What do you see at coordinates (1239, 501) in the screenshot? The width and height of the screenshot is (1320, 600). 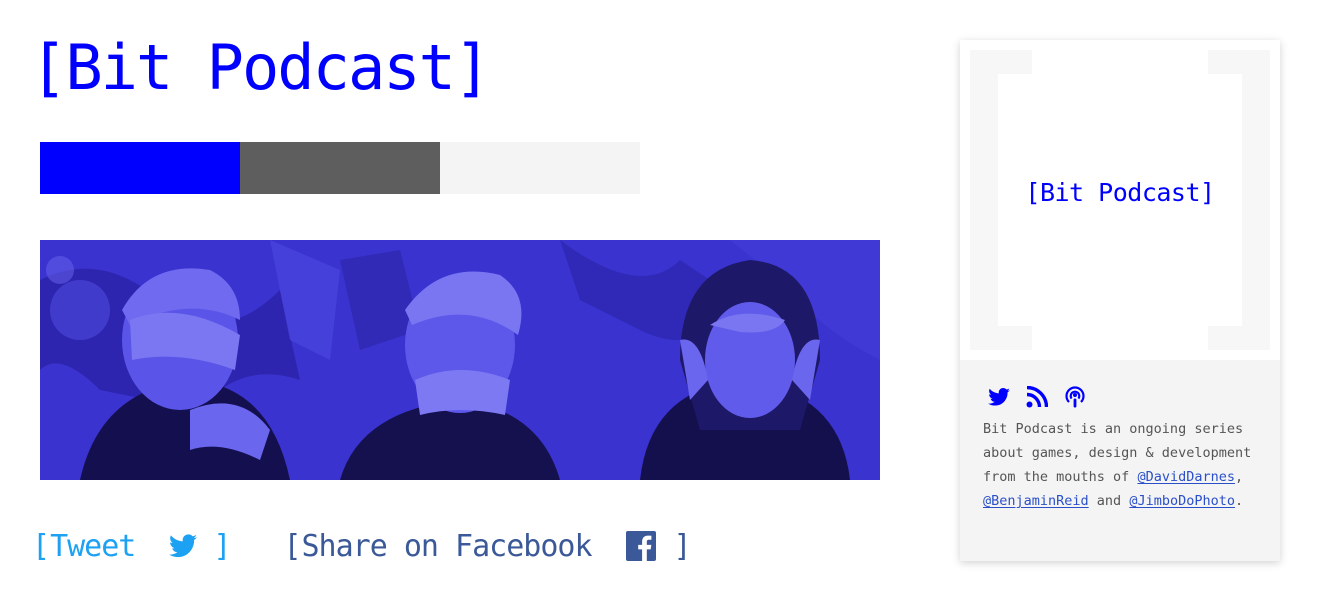 I see `description-end: .` at bounding box center [1239, 501].